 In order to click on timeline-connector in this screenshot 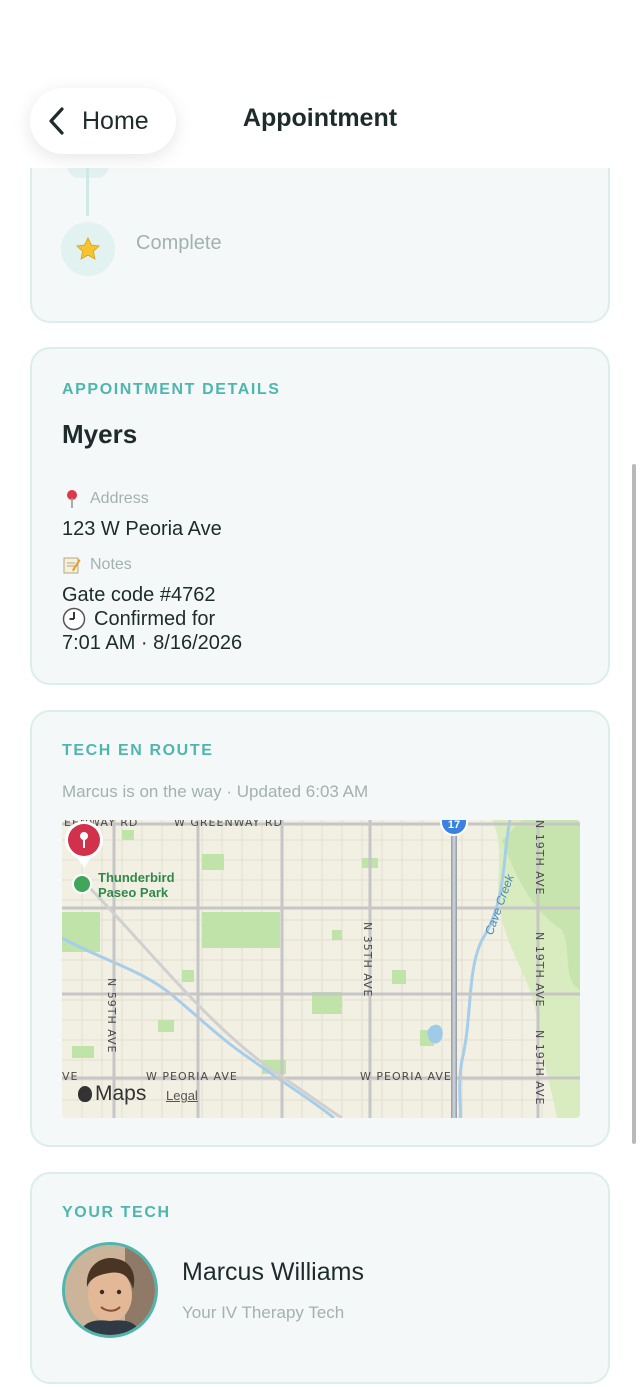, I will do `click(87, 192)`.